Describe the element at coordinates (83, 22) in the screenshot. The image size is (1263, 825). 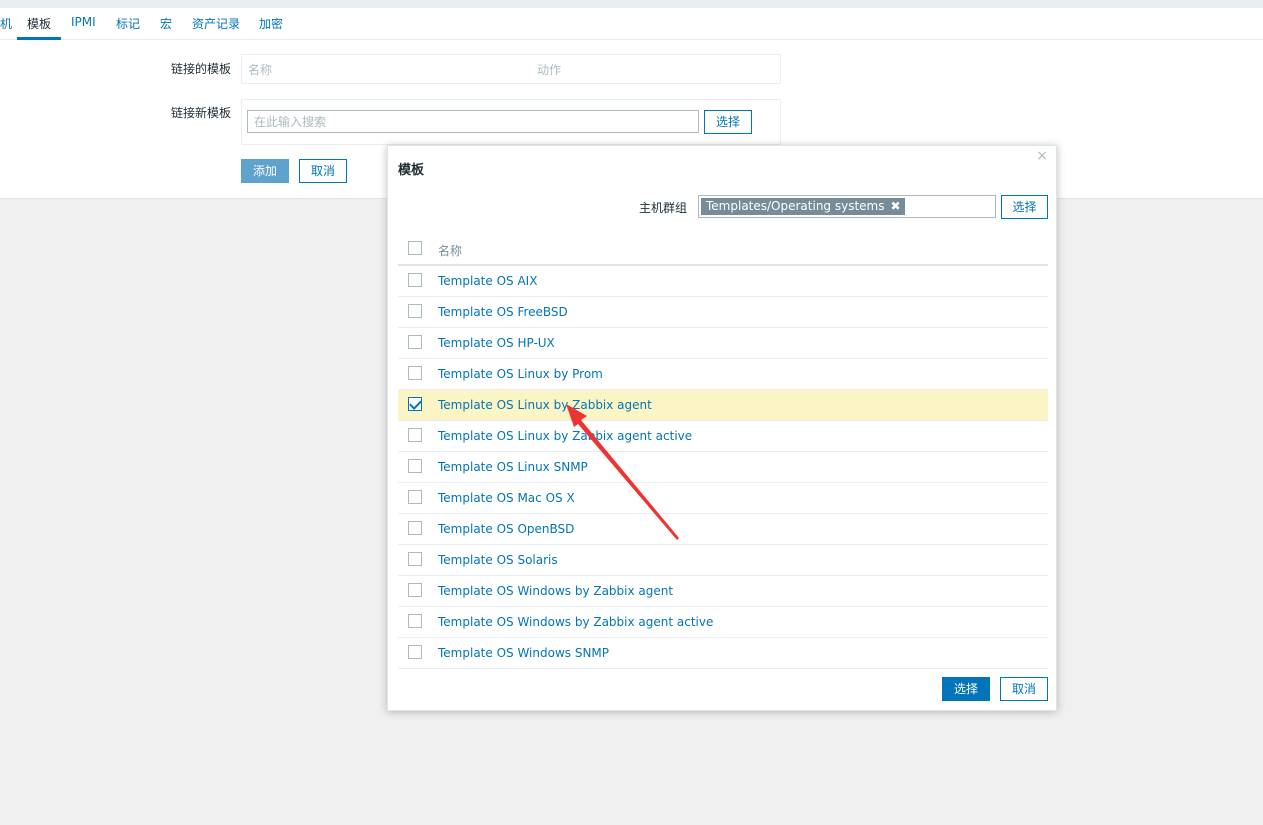
I see `tab-ipmi: IPMI` at that location.